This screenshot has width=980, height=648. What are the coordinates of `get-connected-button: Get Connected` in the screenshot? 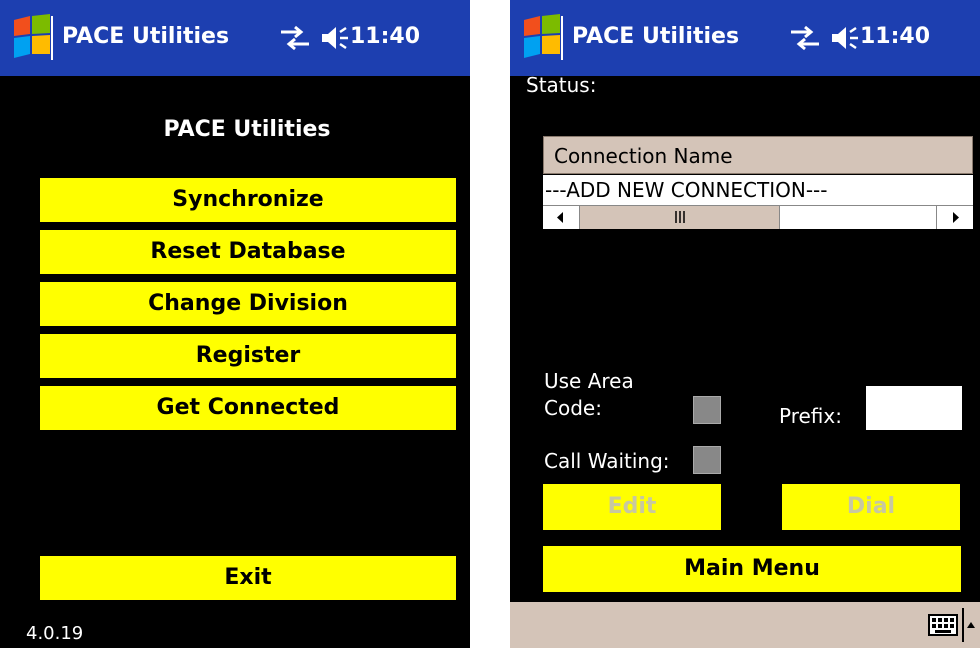 It's located at (248, 408).